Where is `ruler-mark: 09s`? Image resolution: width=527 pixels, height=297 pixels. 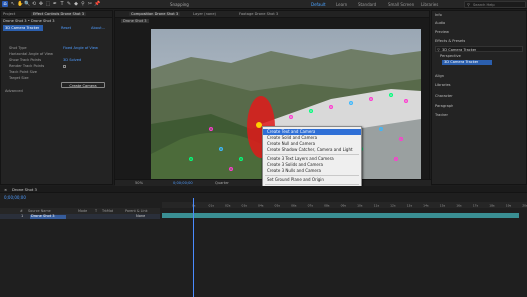
ruler-mark: 09s is located at coordinates (344, 206).